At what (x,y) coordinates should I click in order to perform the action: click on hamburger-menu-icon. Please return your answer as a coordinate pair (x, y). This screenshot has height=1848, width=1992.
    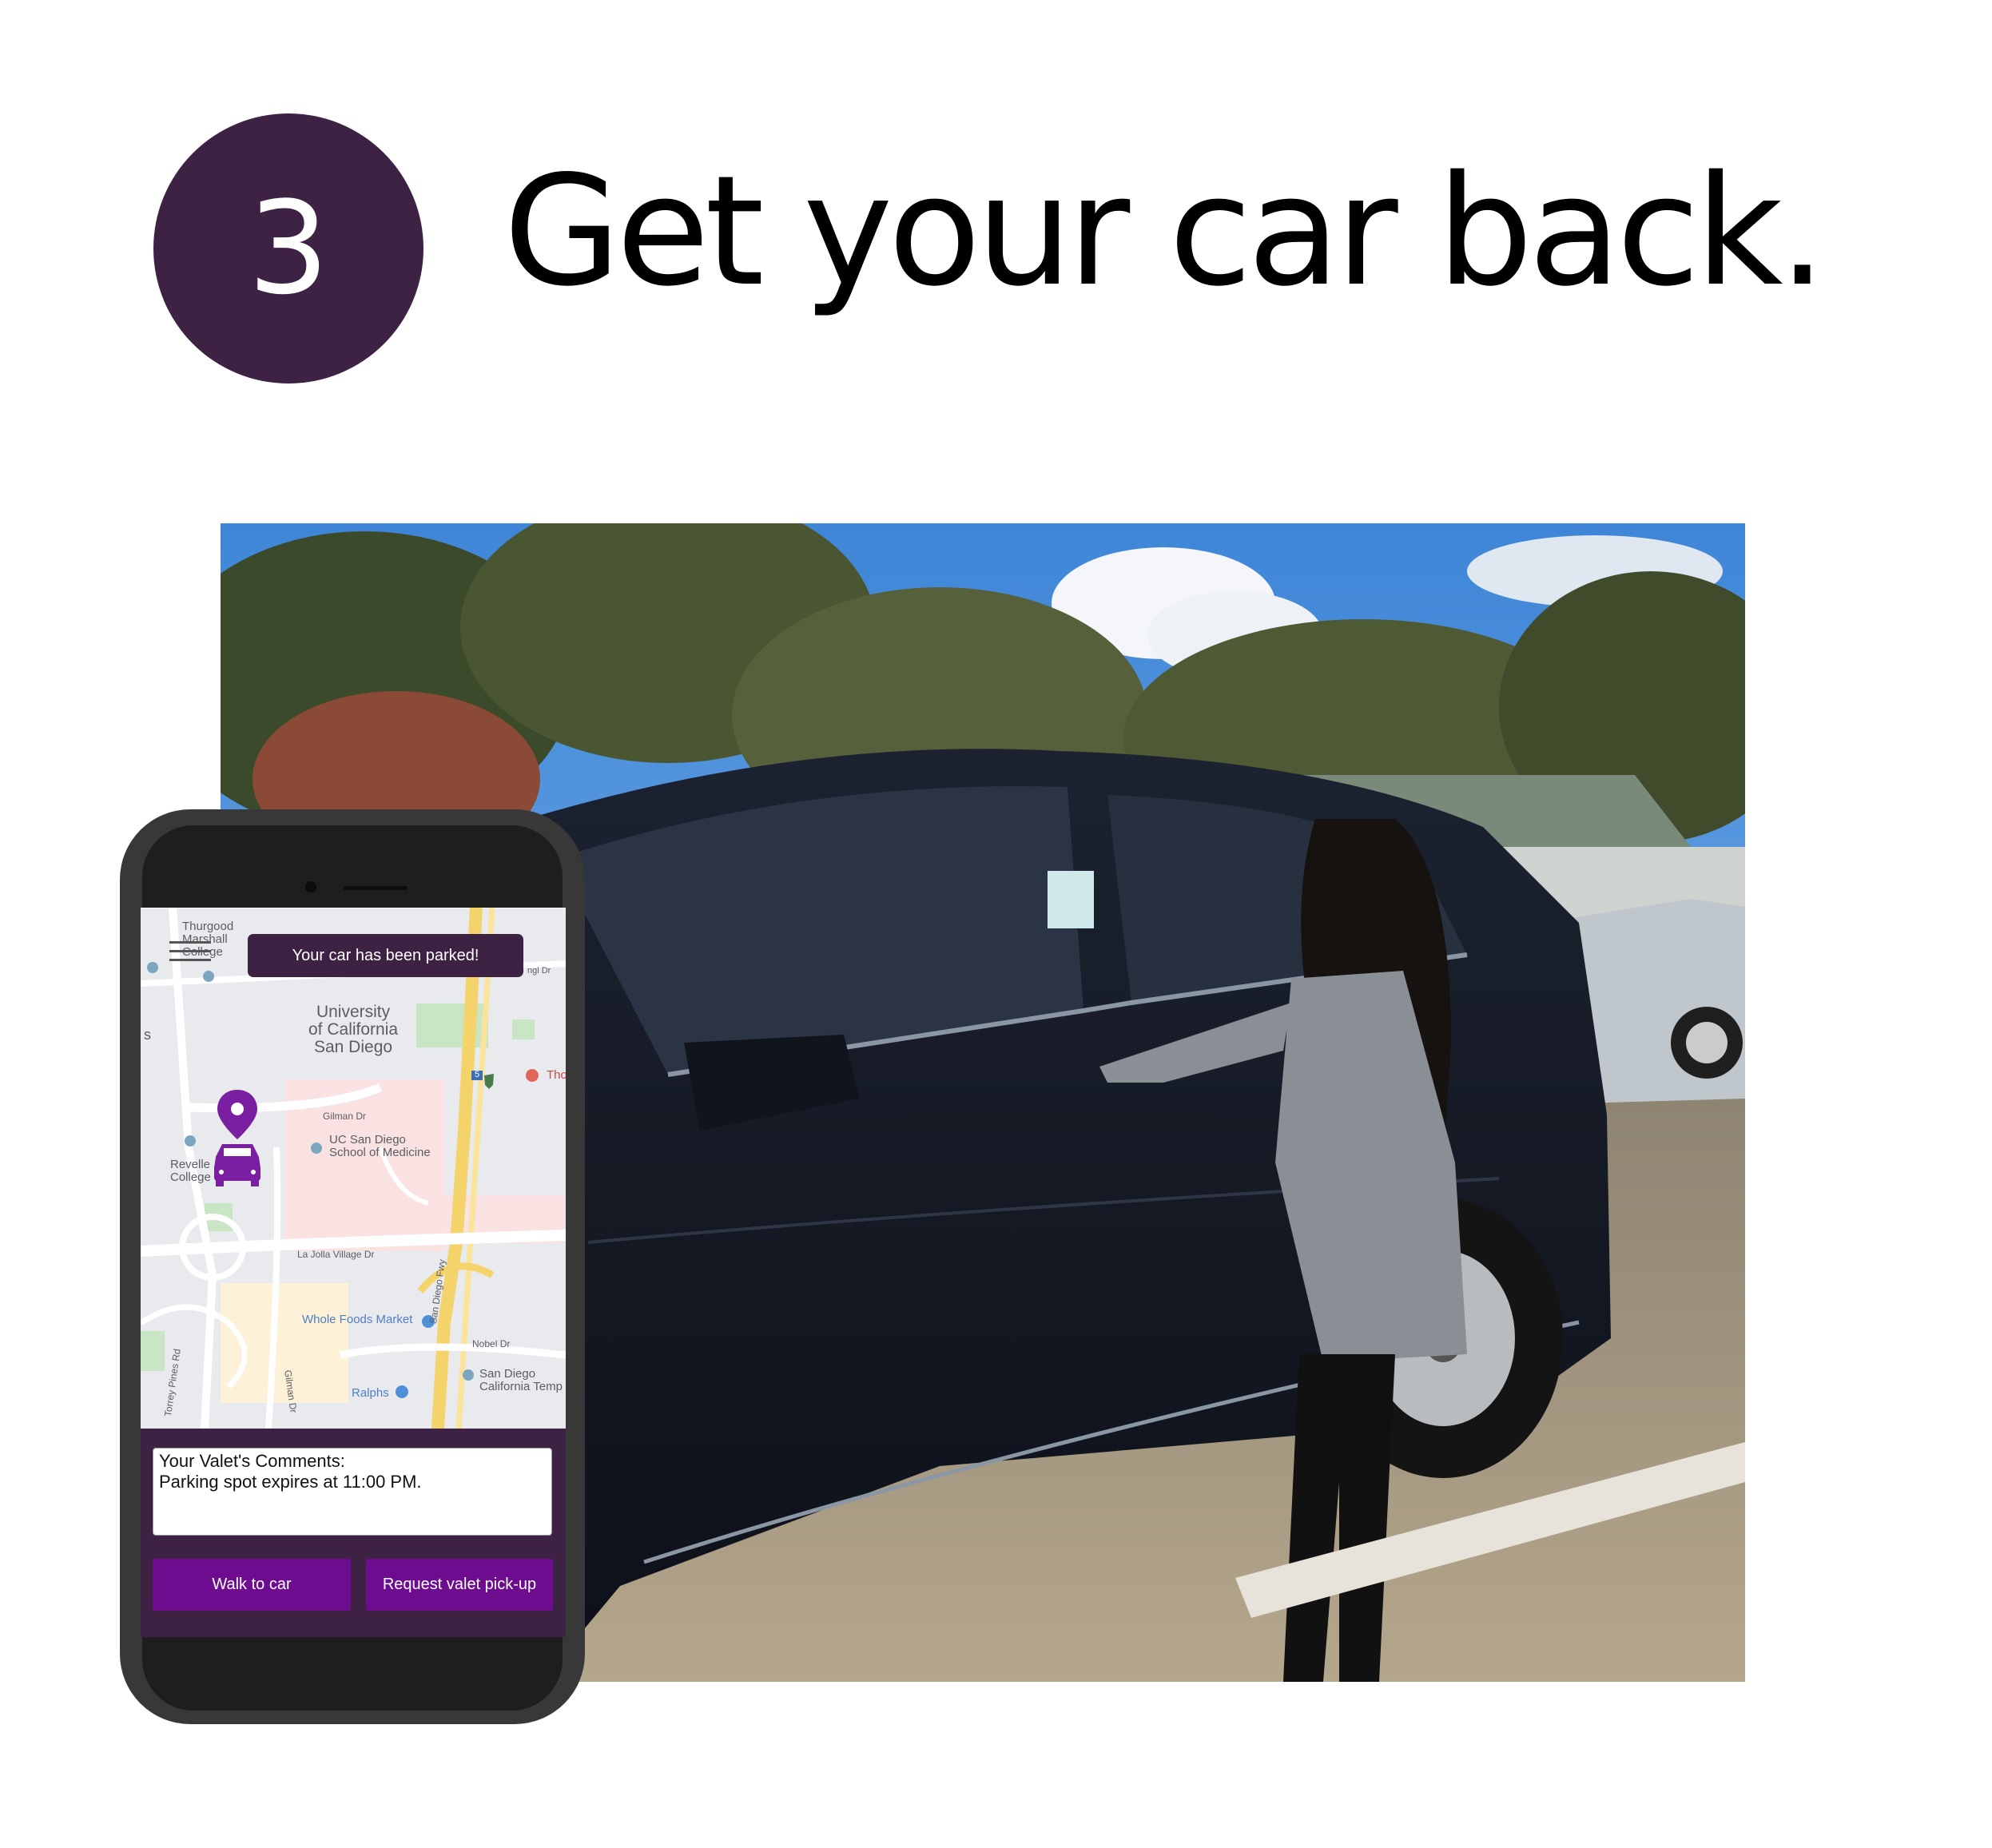
    Looking at the image, I should click on (190, 953).